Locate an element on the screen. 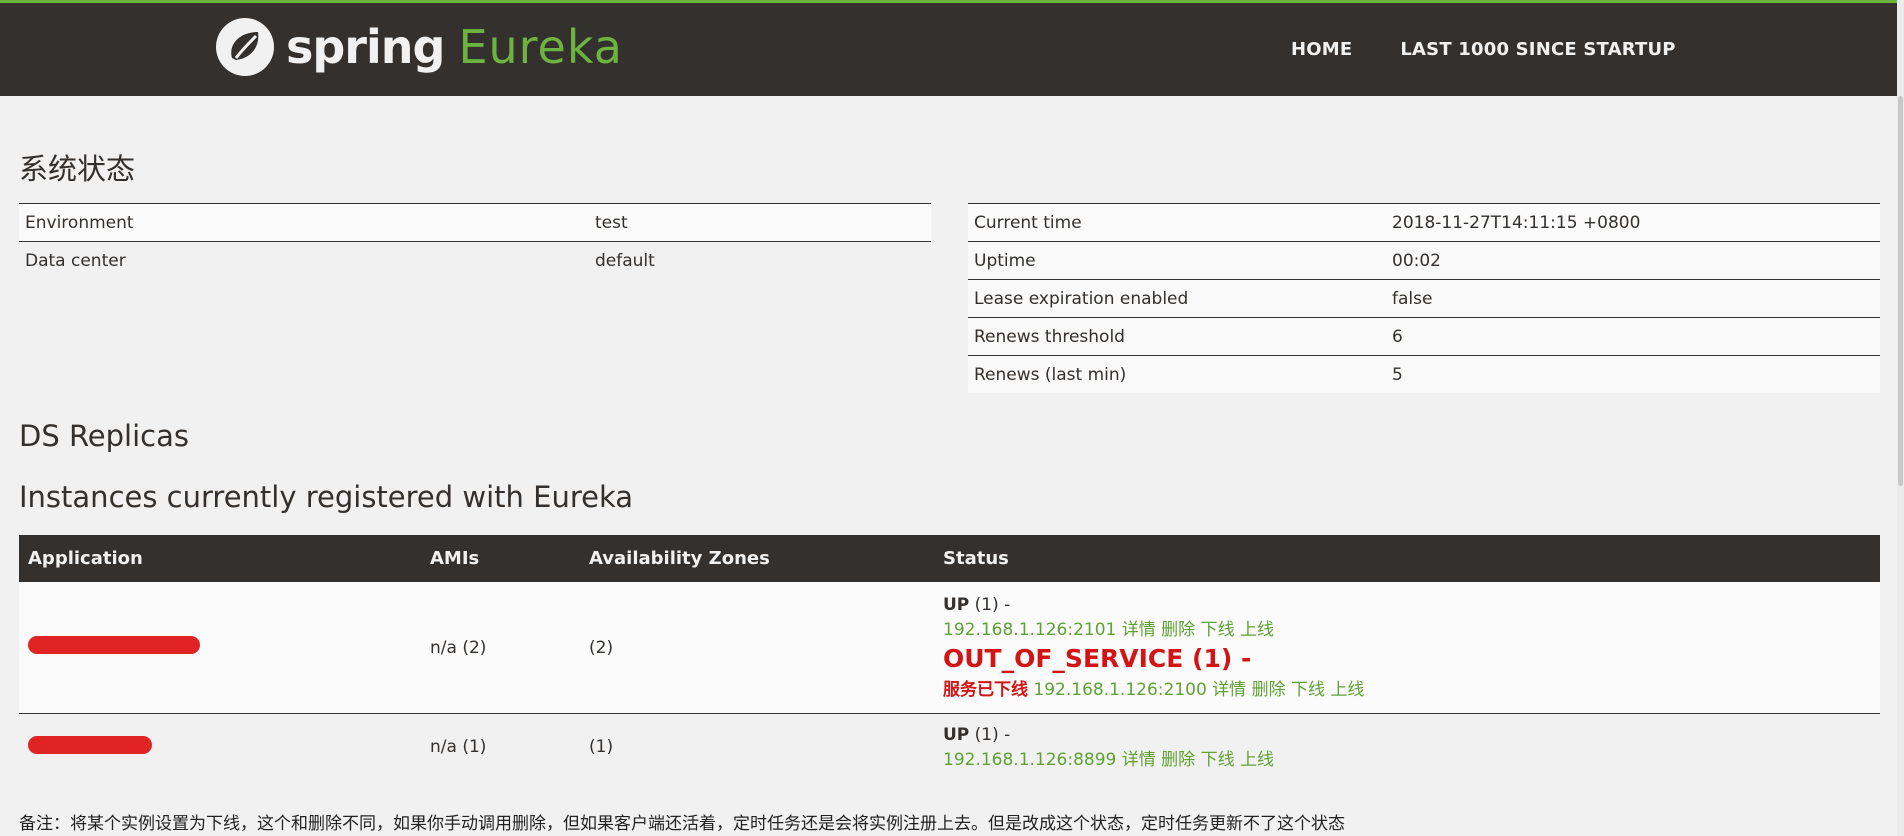  general-info-table: Environment test Data center default is located at coordinates (475, 241).